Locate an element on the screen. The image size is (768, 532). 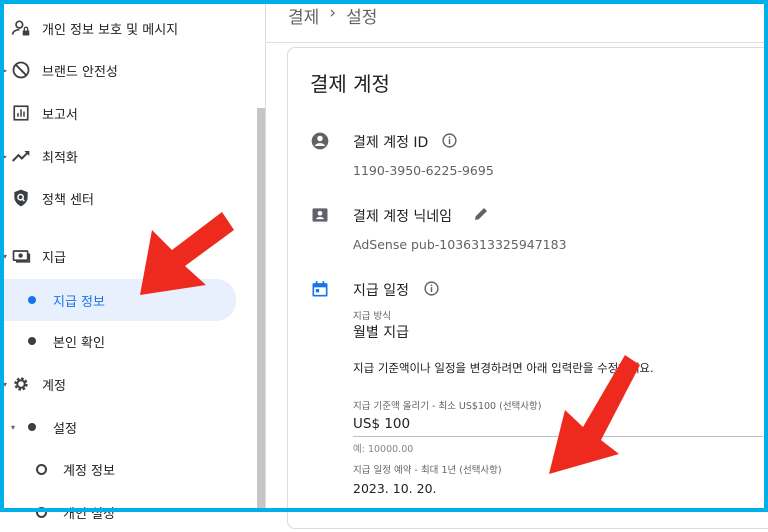
sidebar-item-brand-safety: ▸ 브랜드 안전성 is located at coordinates (128, 70).